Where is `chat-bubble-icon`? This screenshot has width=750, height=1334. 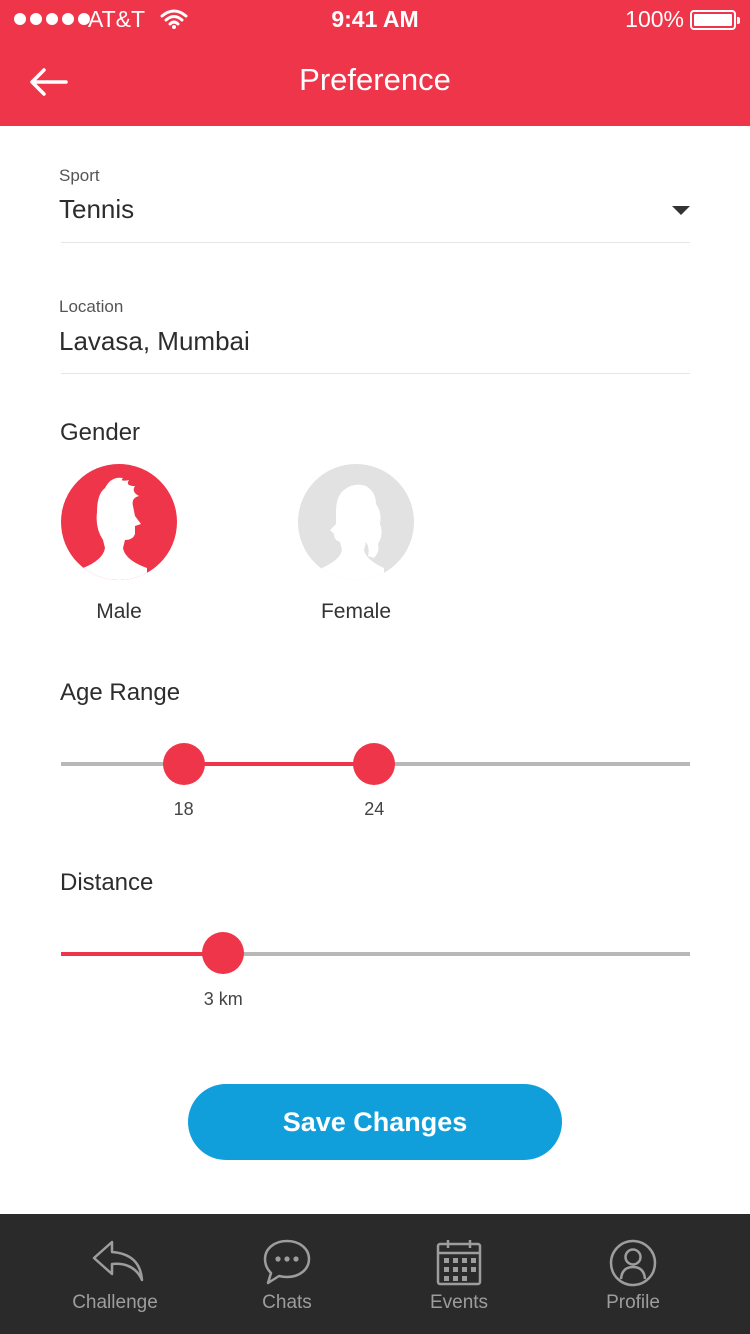
chat-bubble-icon is located at coordinates (287, 1262).